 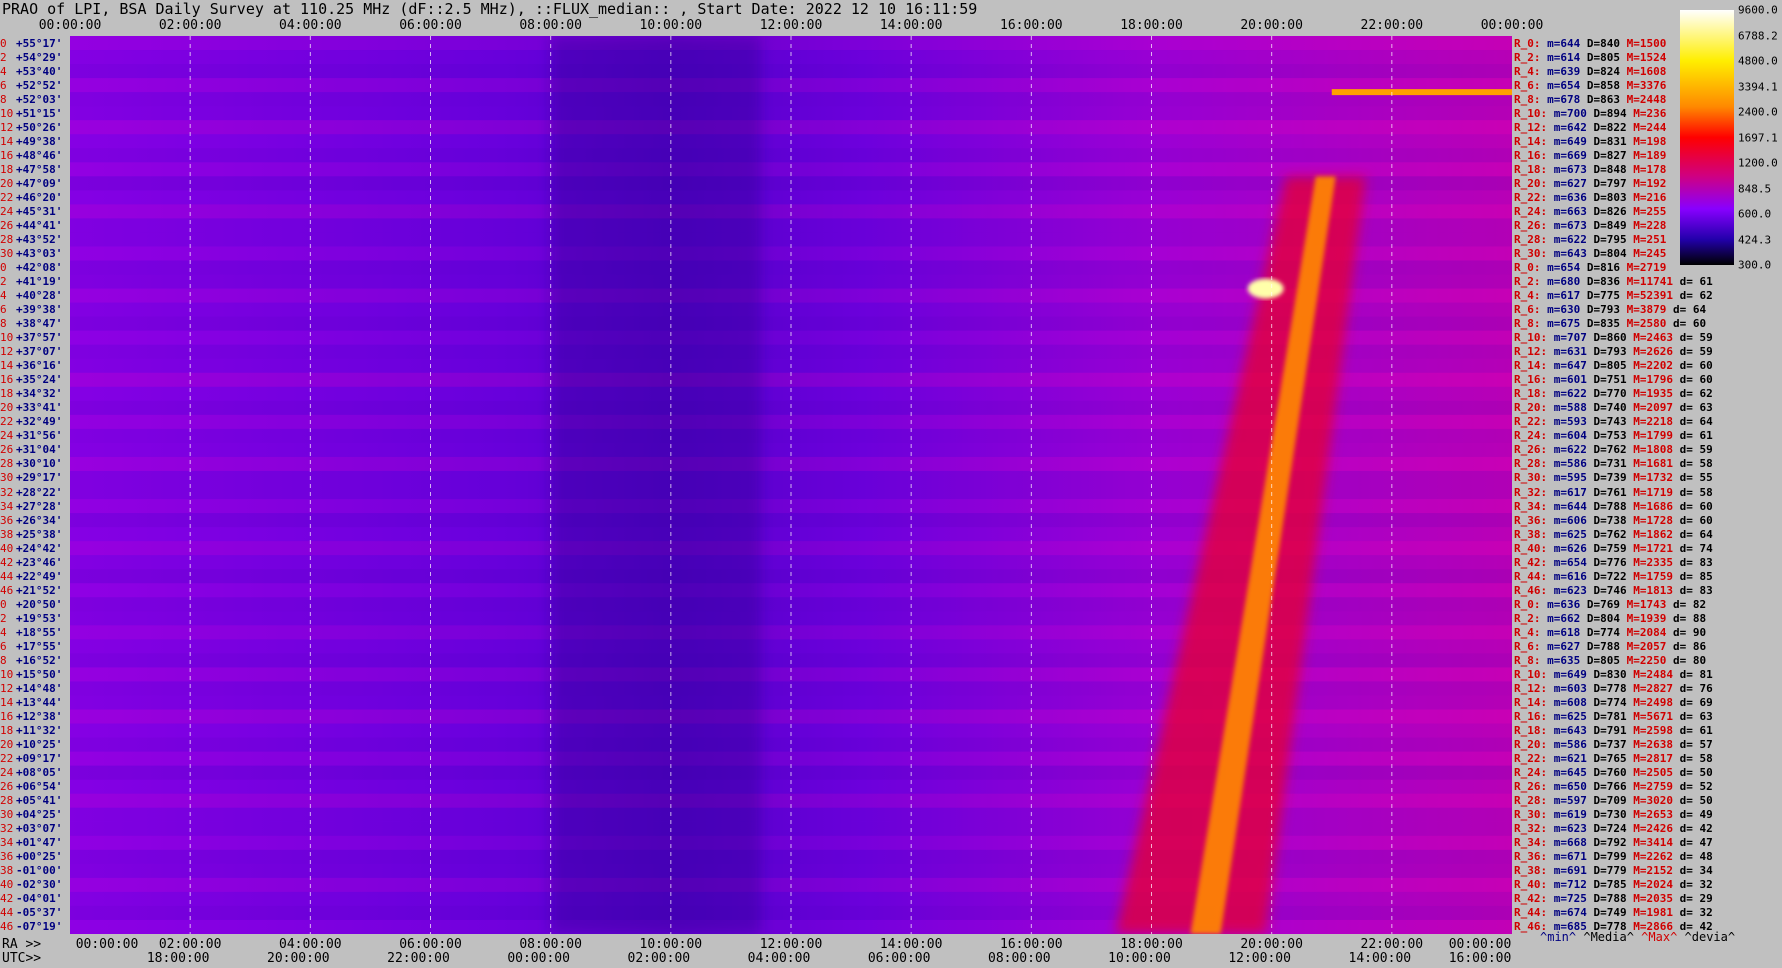 What do you see at coordinates (39, 282) in the screenshot?
I see `declination-value: +41°19'` at bounding box center [39, 282].